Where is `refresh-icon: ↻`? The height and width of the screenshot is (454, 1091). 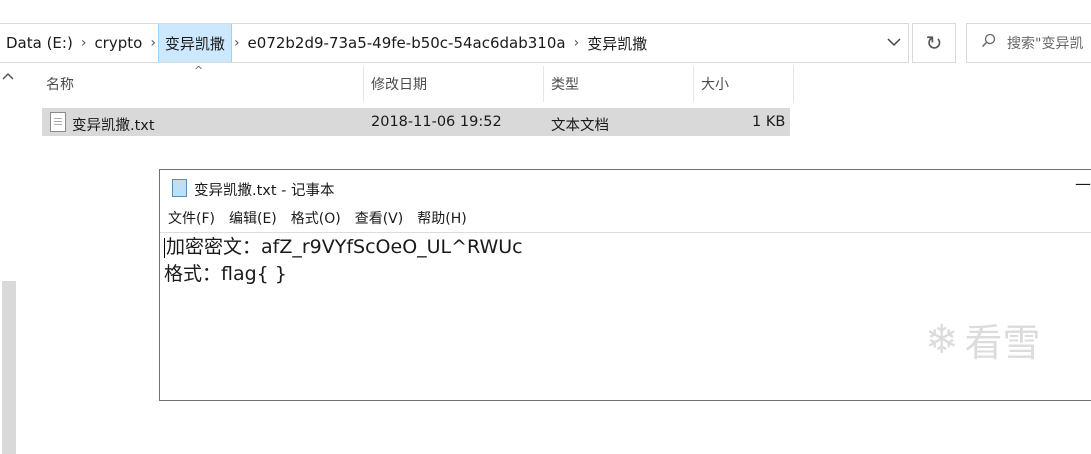 refresh-icon: ↻ is located at coordinates (934, 43).